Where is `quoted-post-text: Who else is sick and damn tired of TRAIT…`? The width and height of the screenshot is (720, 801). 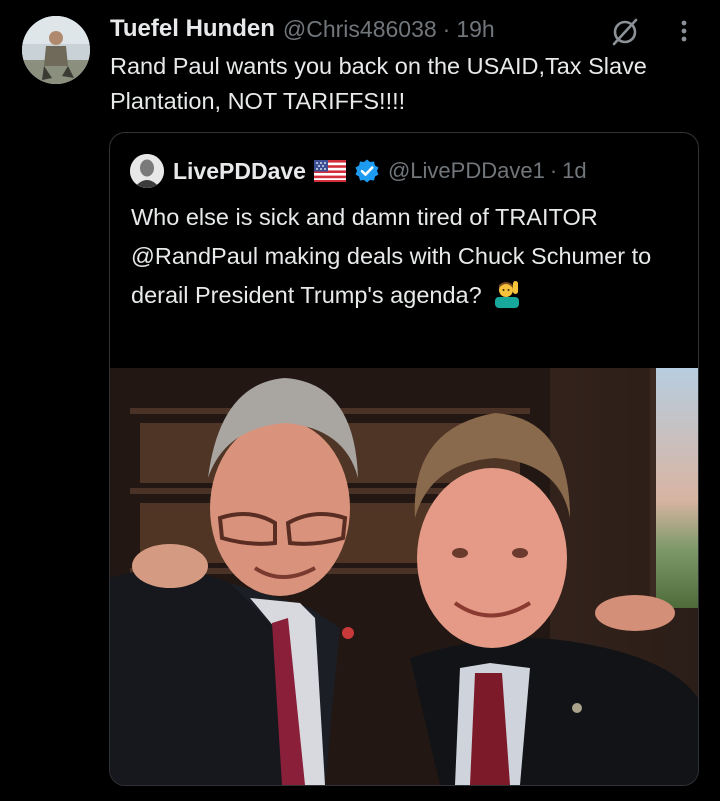 quoted-post-text: Who else is sick and damn tired of TRAIT… is located at coordinates (391, 256).